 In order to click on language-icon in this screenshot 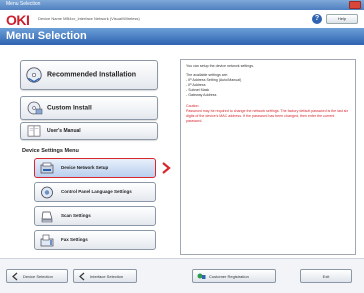, I will do `click(47, 192)`.